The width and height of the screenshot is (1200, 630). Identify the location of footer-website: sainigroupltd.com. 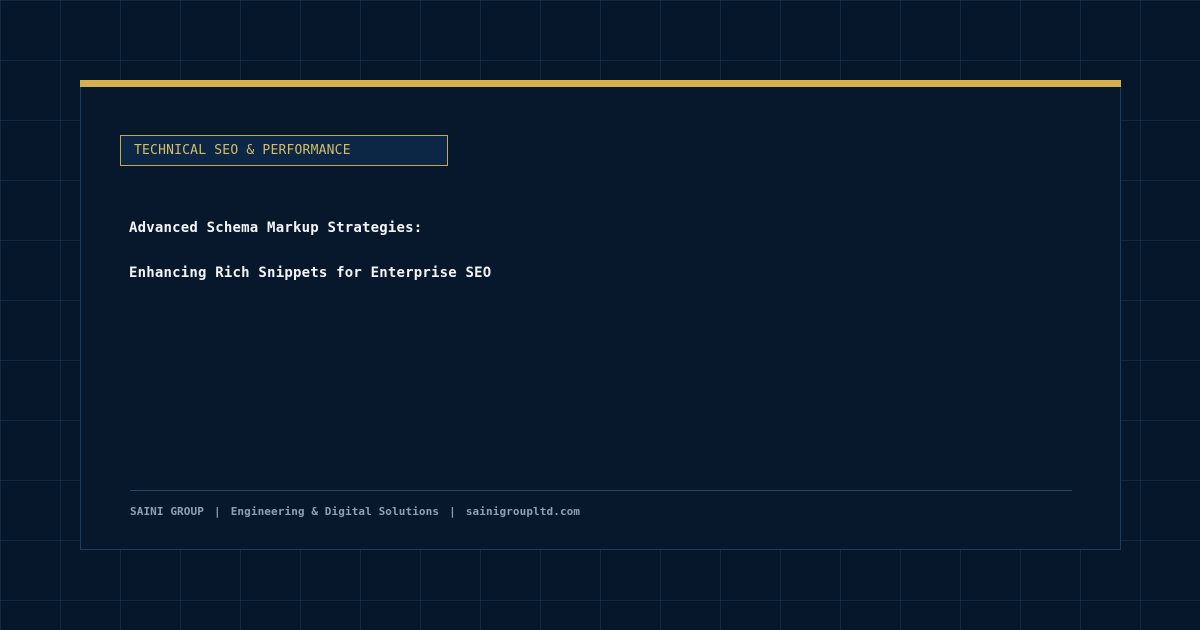
(523, 511).